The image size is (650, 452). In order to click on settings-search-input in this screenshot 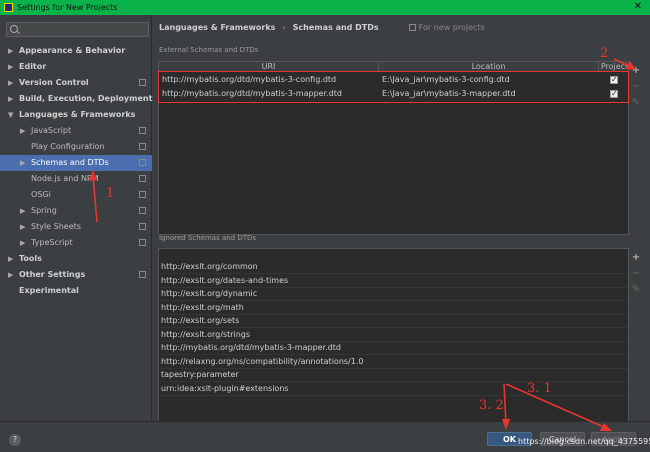, I will do `click(77, 29)`.